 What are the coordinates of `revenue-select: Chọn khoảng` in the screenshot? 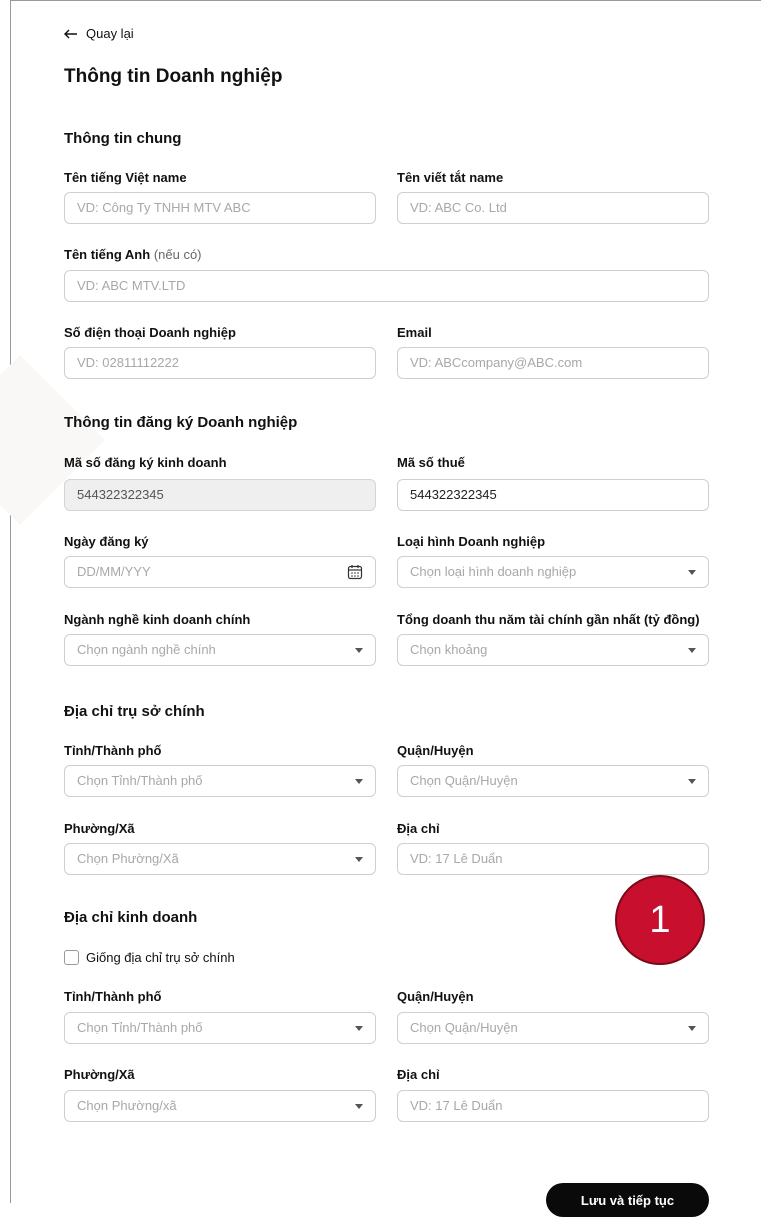 It's located at (553, 650).